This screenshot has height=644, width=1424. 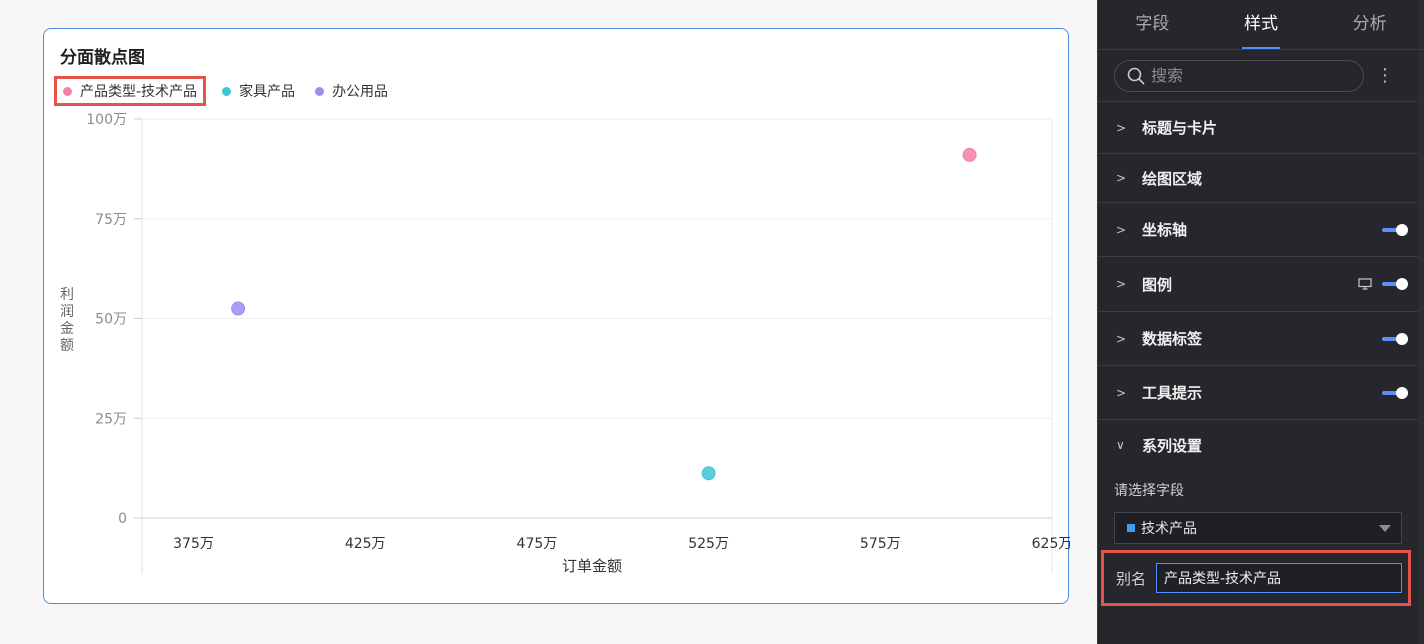 I want to click on section-series-settings: ∨ 系列设置, so click(x=1261, y=445).